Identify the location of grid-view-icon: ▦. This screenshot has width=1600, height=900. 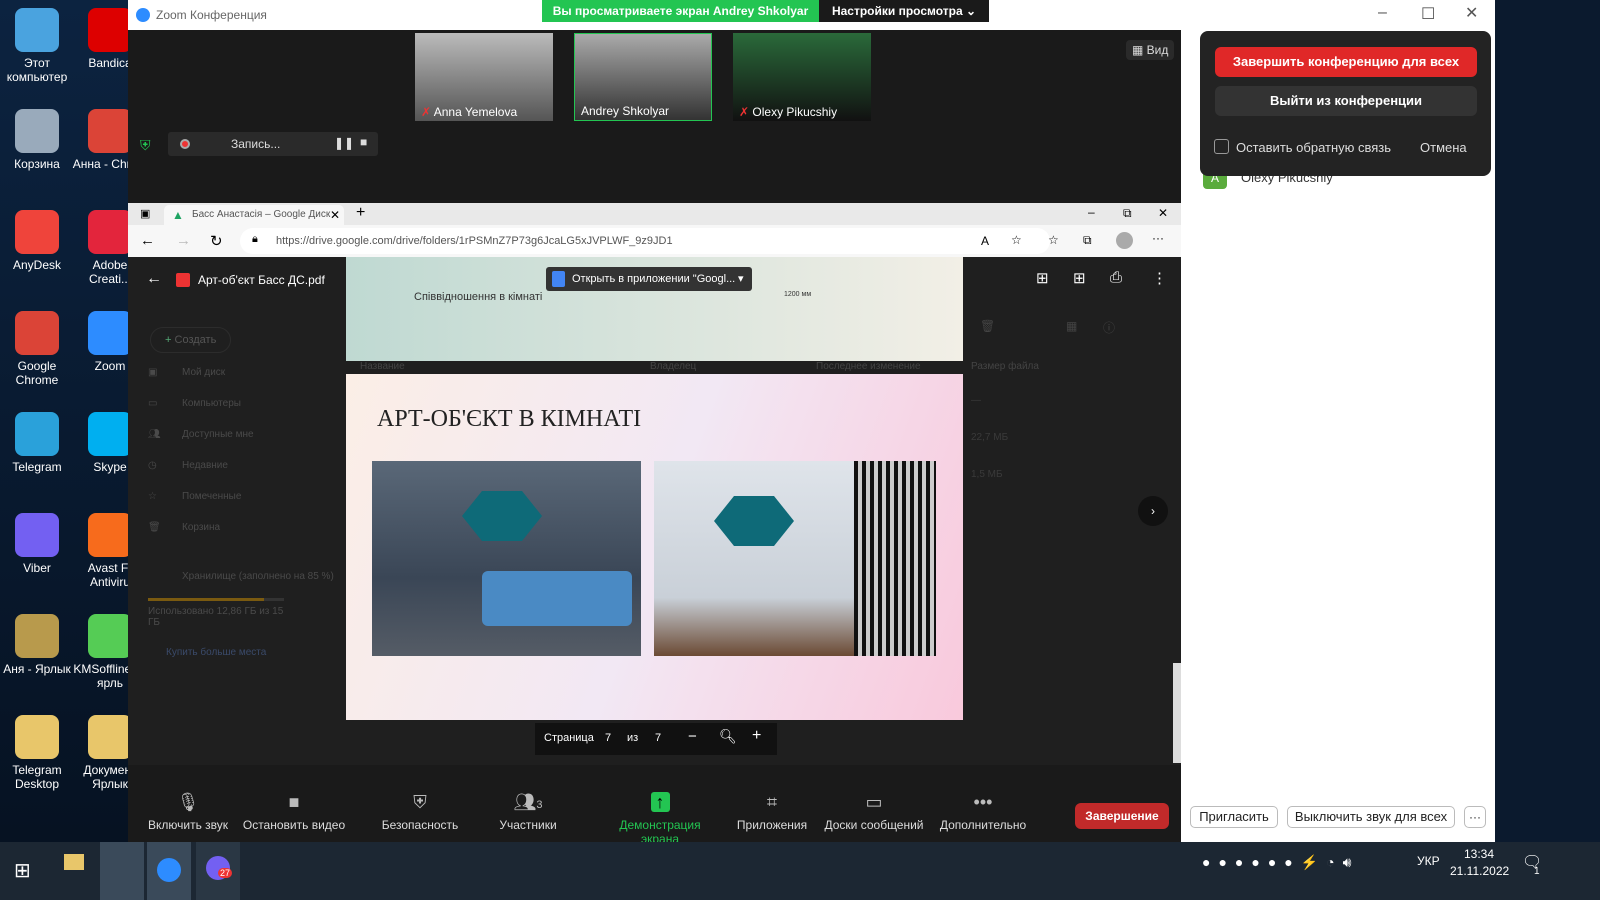
(1071, 326).